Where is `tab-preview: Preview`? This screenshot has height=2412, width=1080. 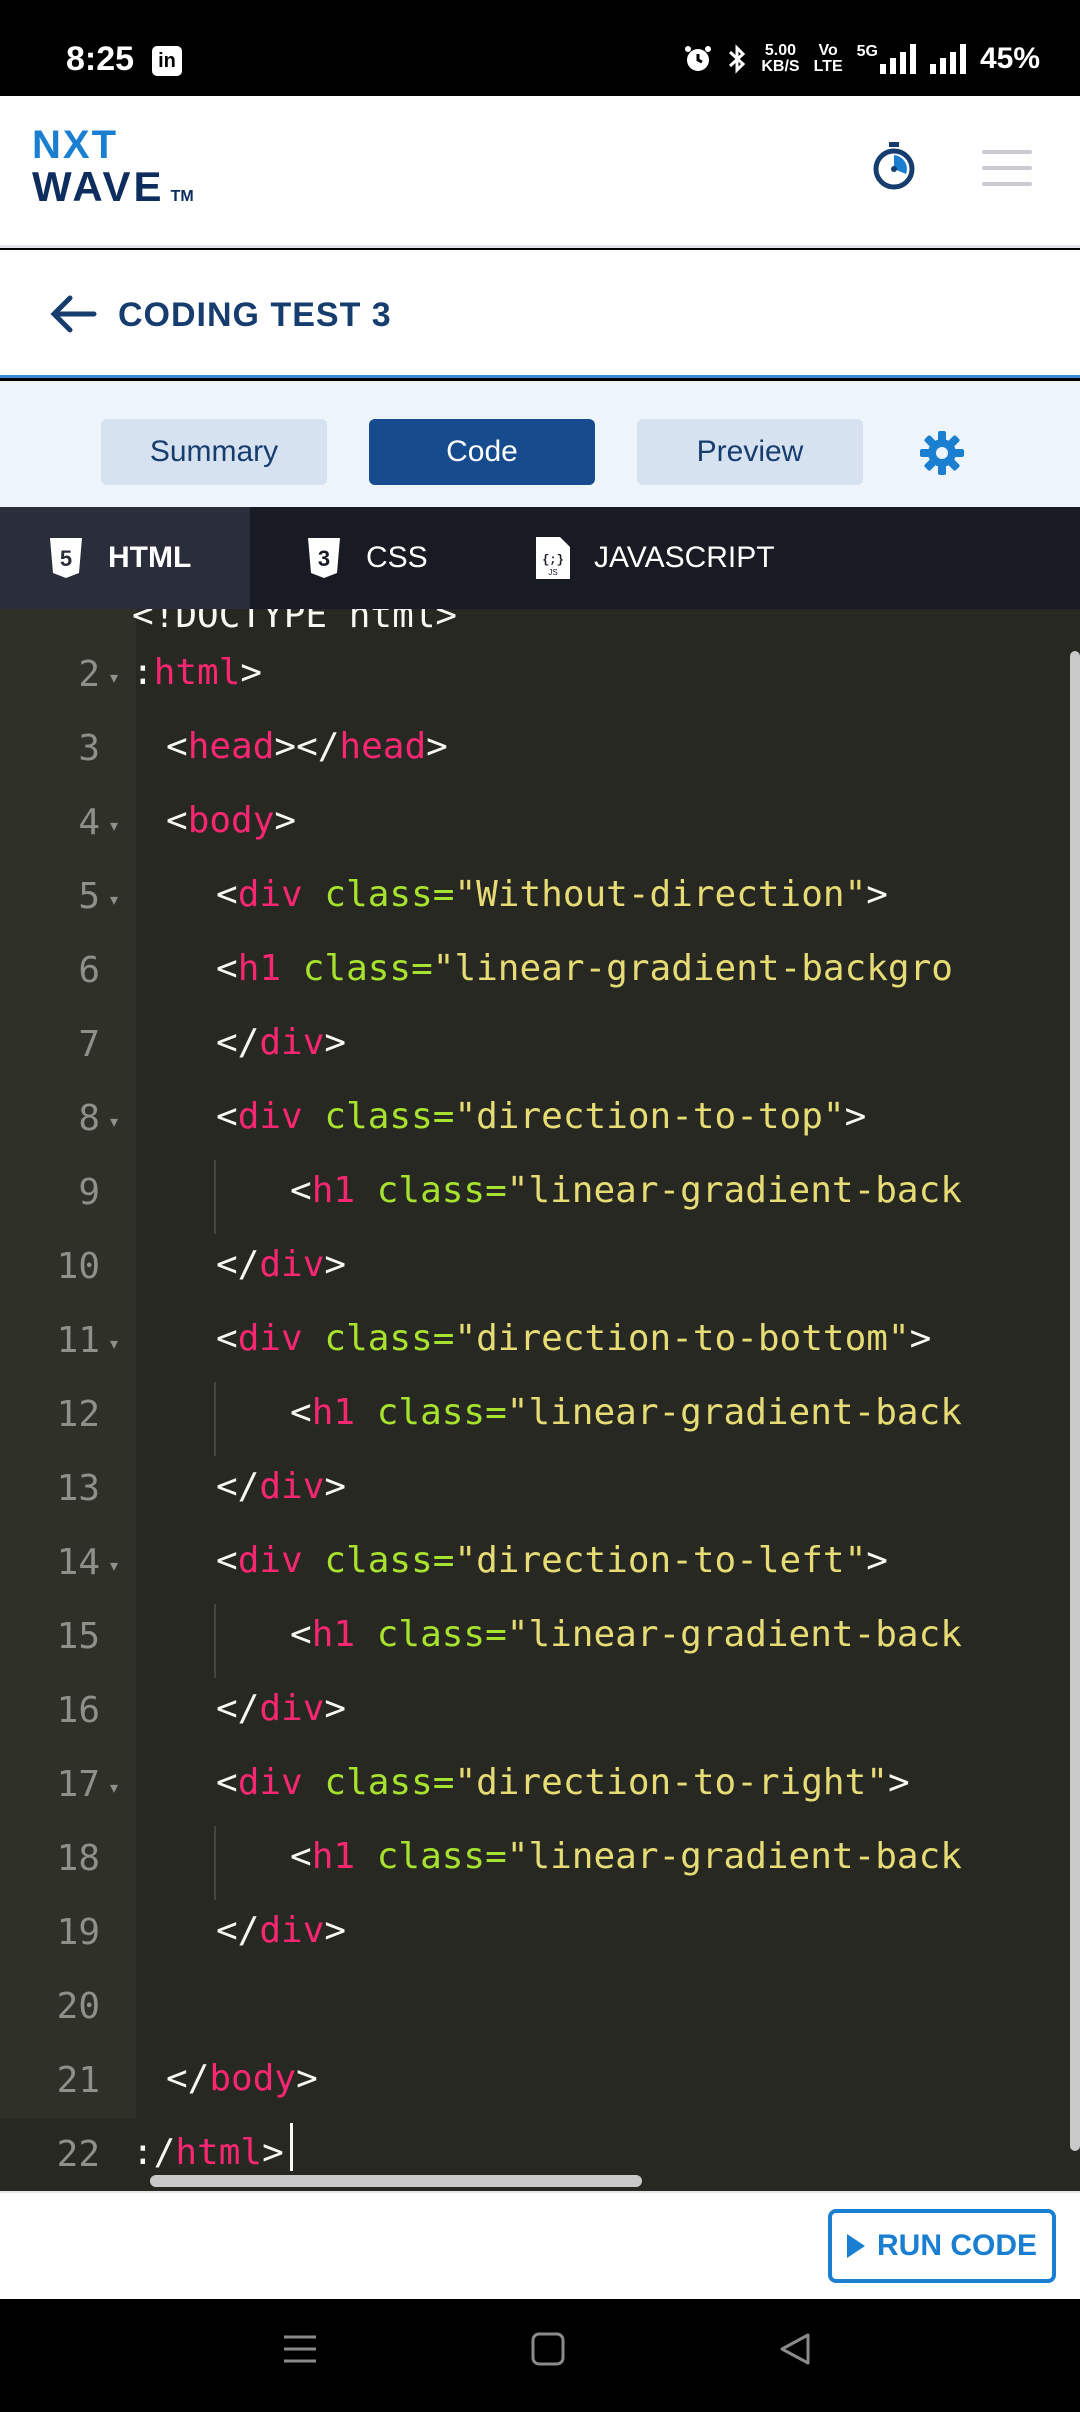
tab-preview: Preview is located at coordinates (750, 452).